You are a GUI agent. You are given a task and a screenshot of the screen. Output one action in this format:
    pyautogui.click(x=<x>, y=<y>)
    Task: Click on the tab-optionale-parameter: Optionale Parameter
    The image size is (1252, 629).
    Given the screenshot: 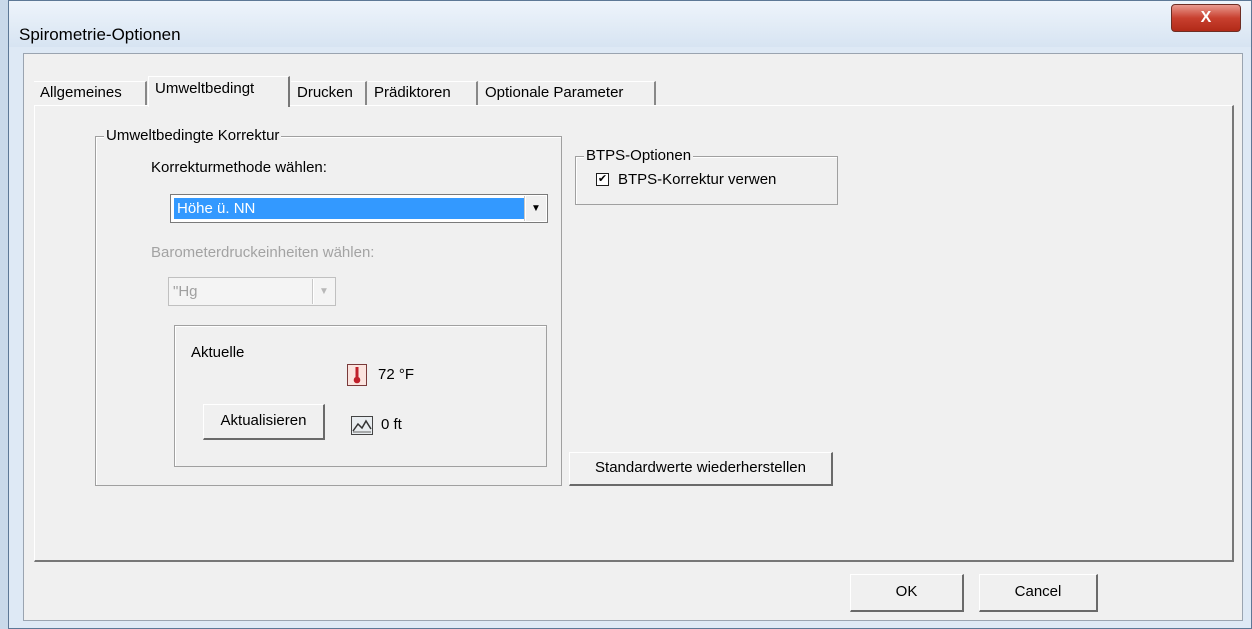 What is the action you would take?
    pyautogui.click(x=567, y=93)
    